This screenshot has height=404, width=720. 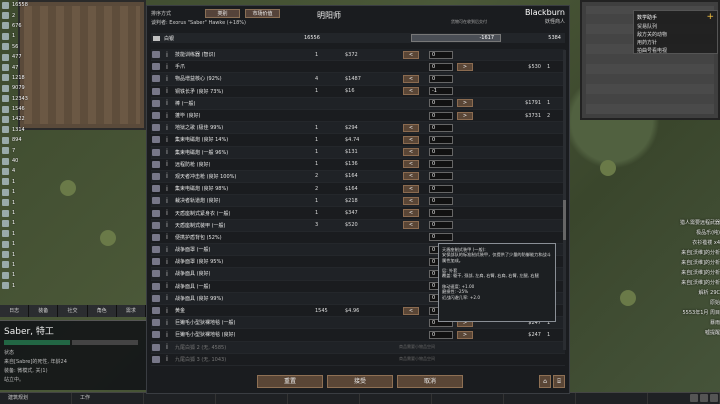 I want to click on log-entry: 极品乐(纯), so click(x=685, y=233).